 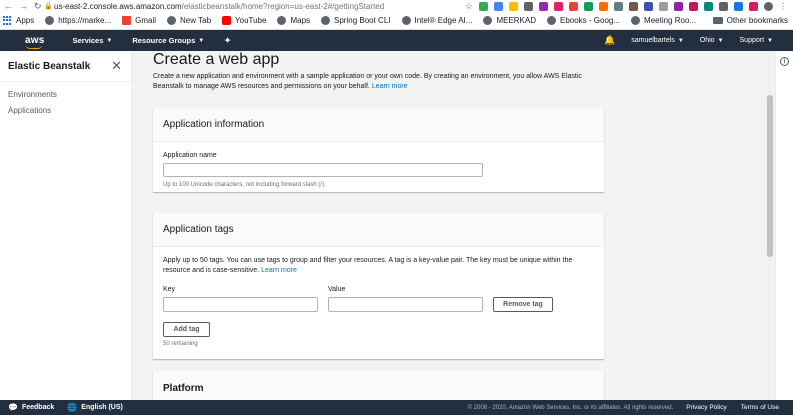 What do you see at coordinates (337, 289) in the screenshot?
I see `tag-value-label: Value` at bounding box center [337, 289].